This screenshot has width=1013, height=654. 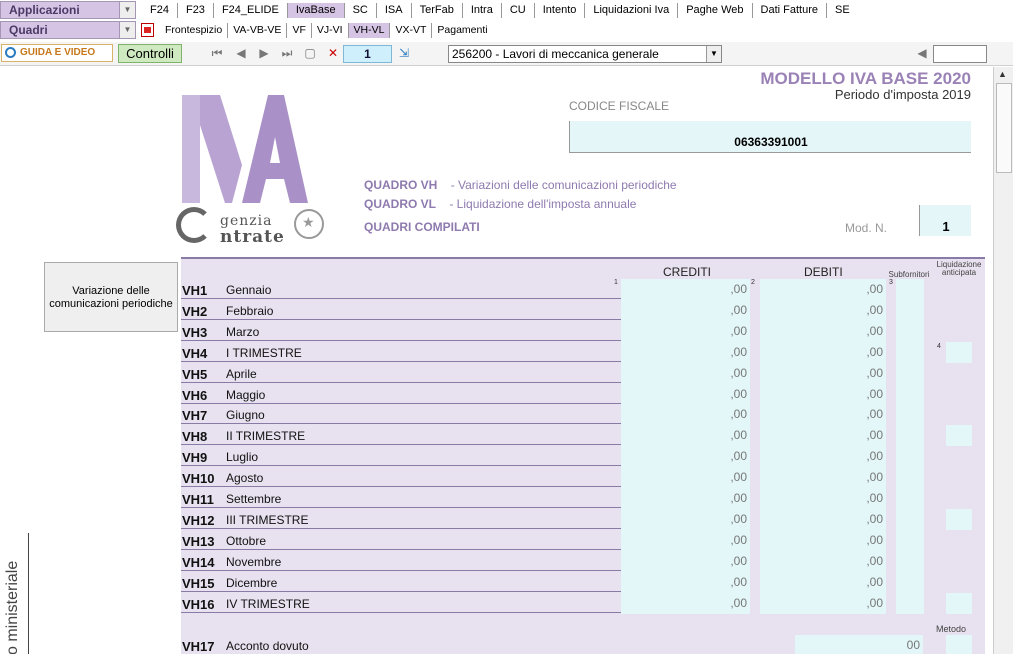 I want to click on new-page-icon: ▢, so click(x=310, y=53).